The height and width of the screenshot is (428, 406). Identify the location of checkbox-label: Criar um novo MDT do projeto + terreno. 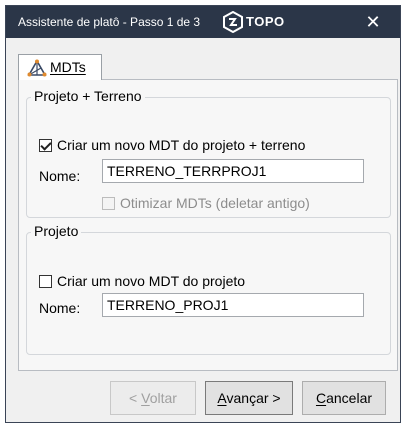
(181, 145).